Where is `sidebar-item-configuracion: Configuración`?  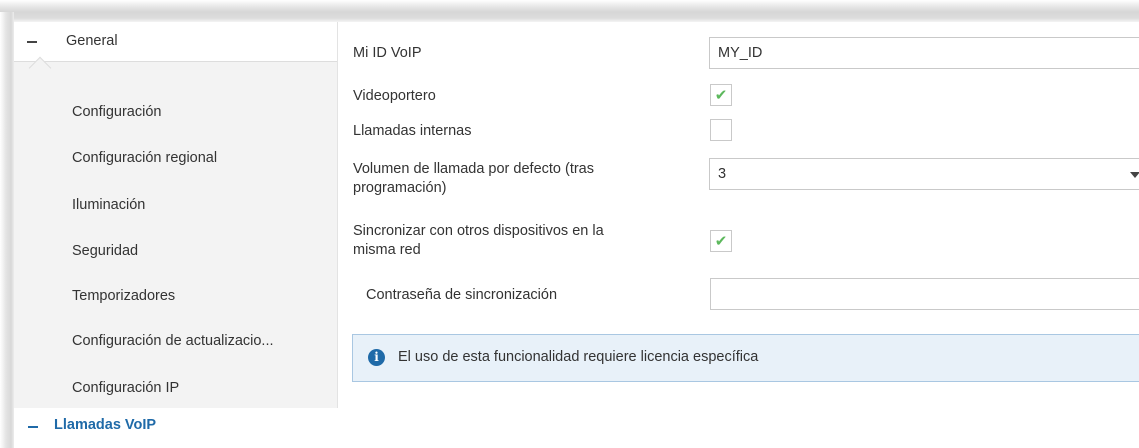
sidebar-item-configuracion: Configuración is located at coordinates (116, 112).